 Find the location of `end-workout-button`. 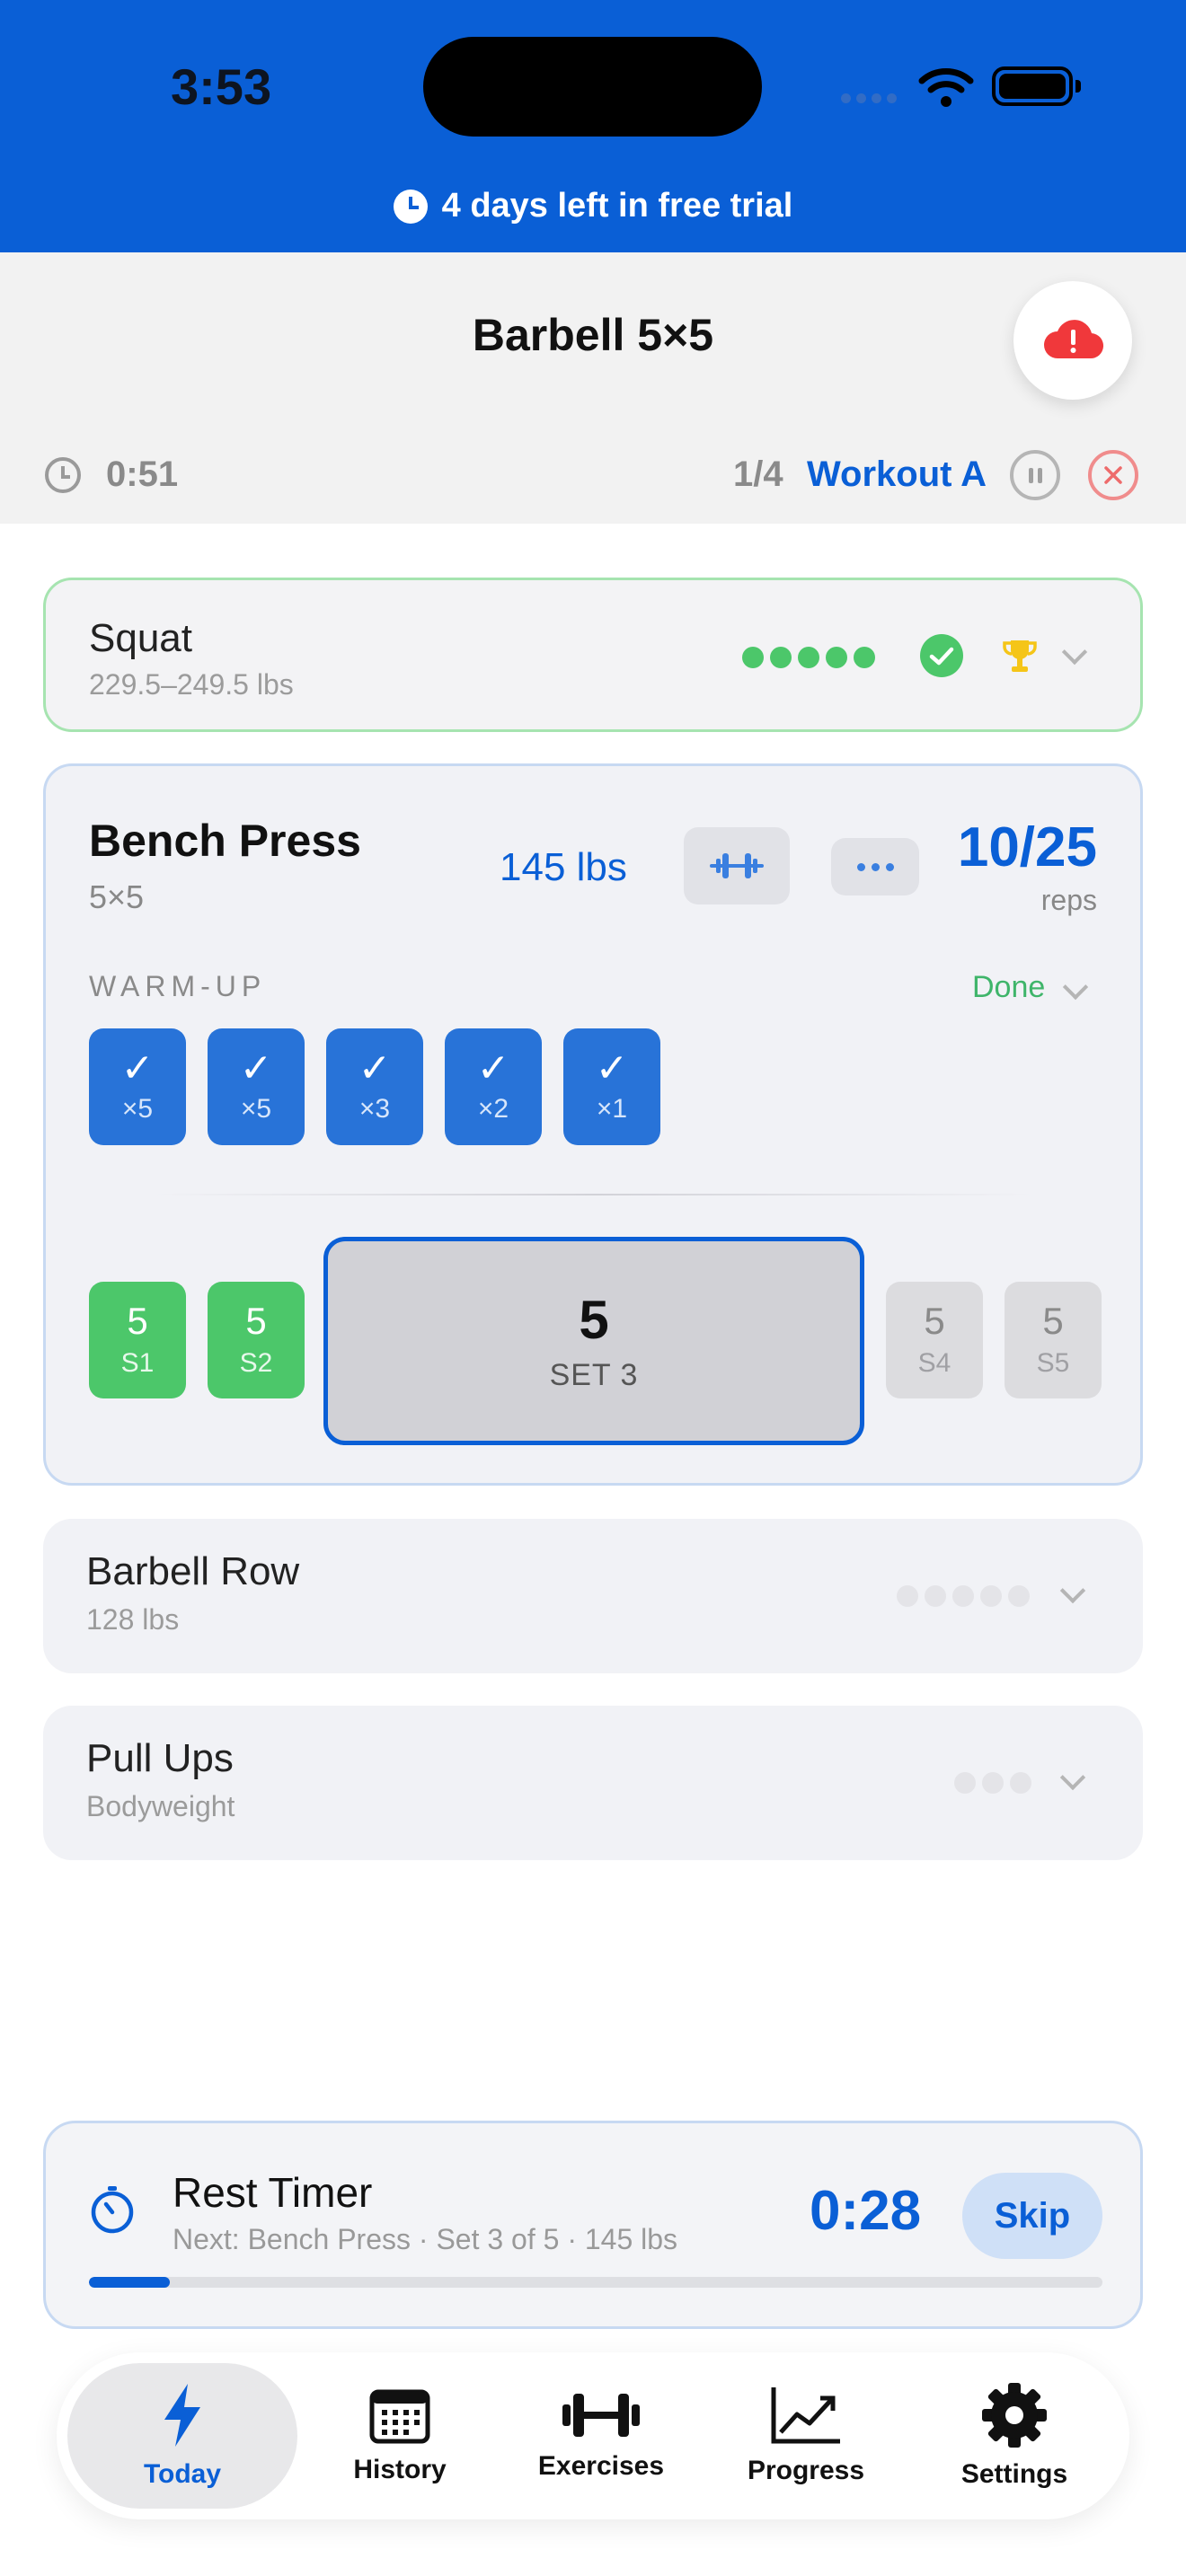

end-workout-button is located at coordinates (1113, 475).